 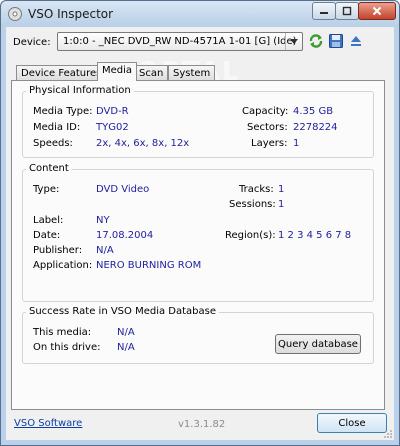 I want to click on tracks-label: Tracks:, so click(x=256, y=189).